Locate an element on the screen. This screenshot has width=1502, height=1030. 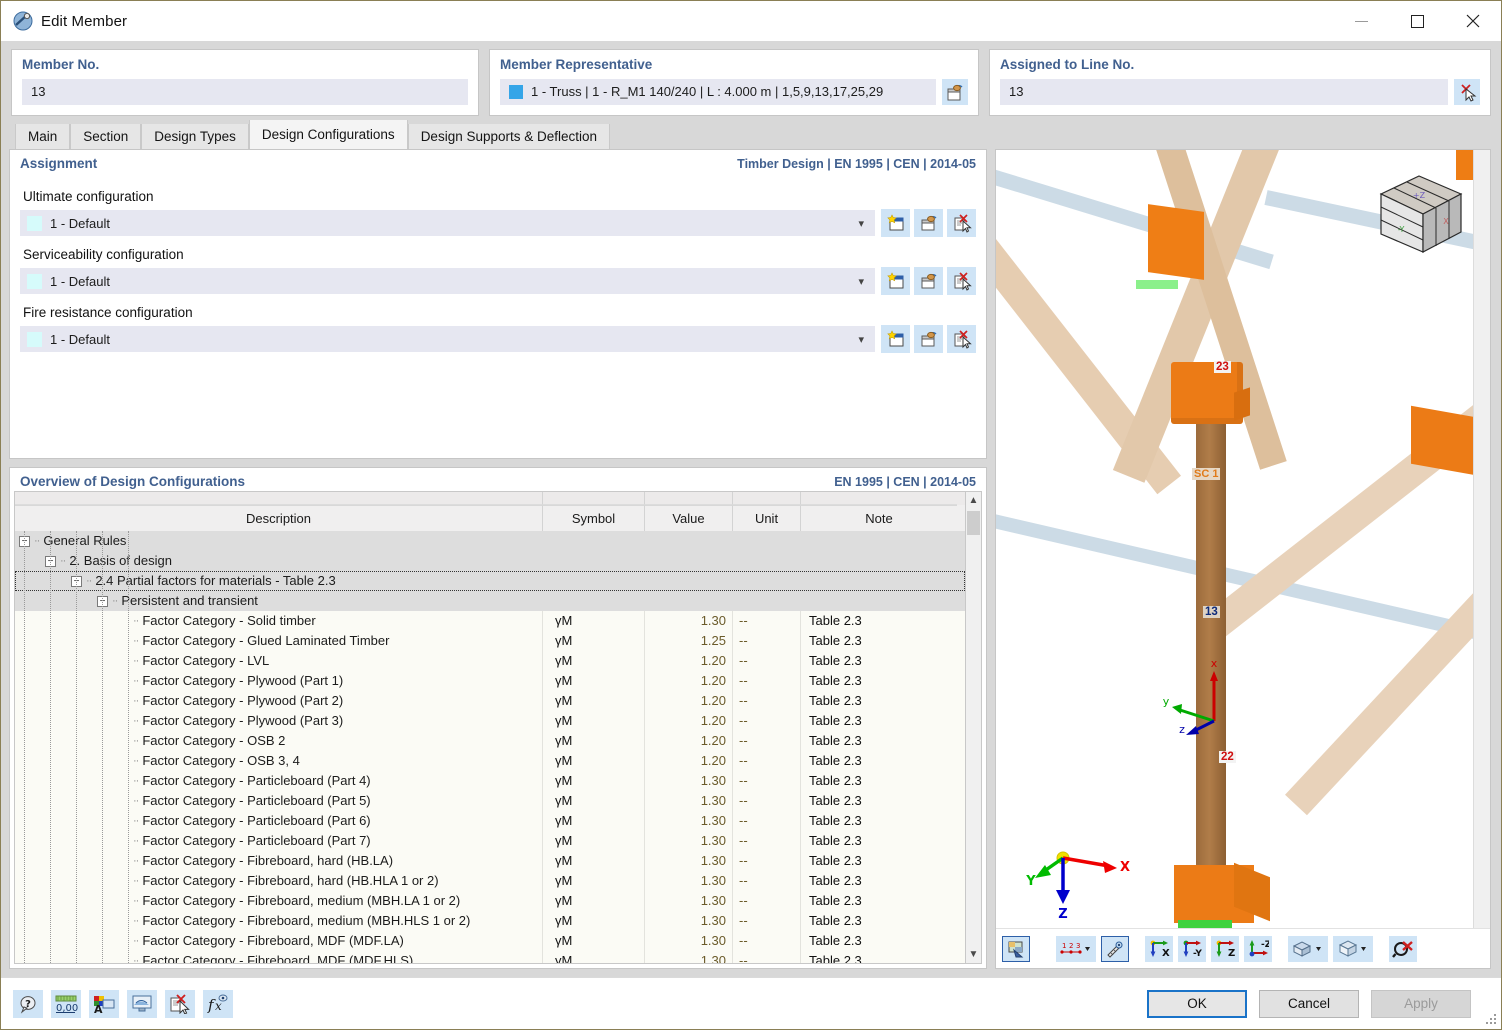
table-vertical-scrollbar: ▲ ▼ is located at coordinates (973, 727).